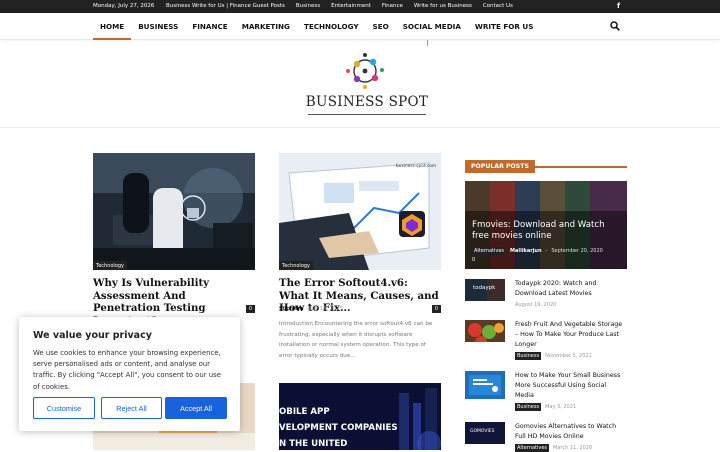 This screenshot has width=720, height=452. I want to click on thumb-caption: business-spot.com, so click(416, 166).